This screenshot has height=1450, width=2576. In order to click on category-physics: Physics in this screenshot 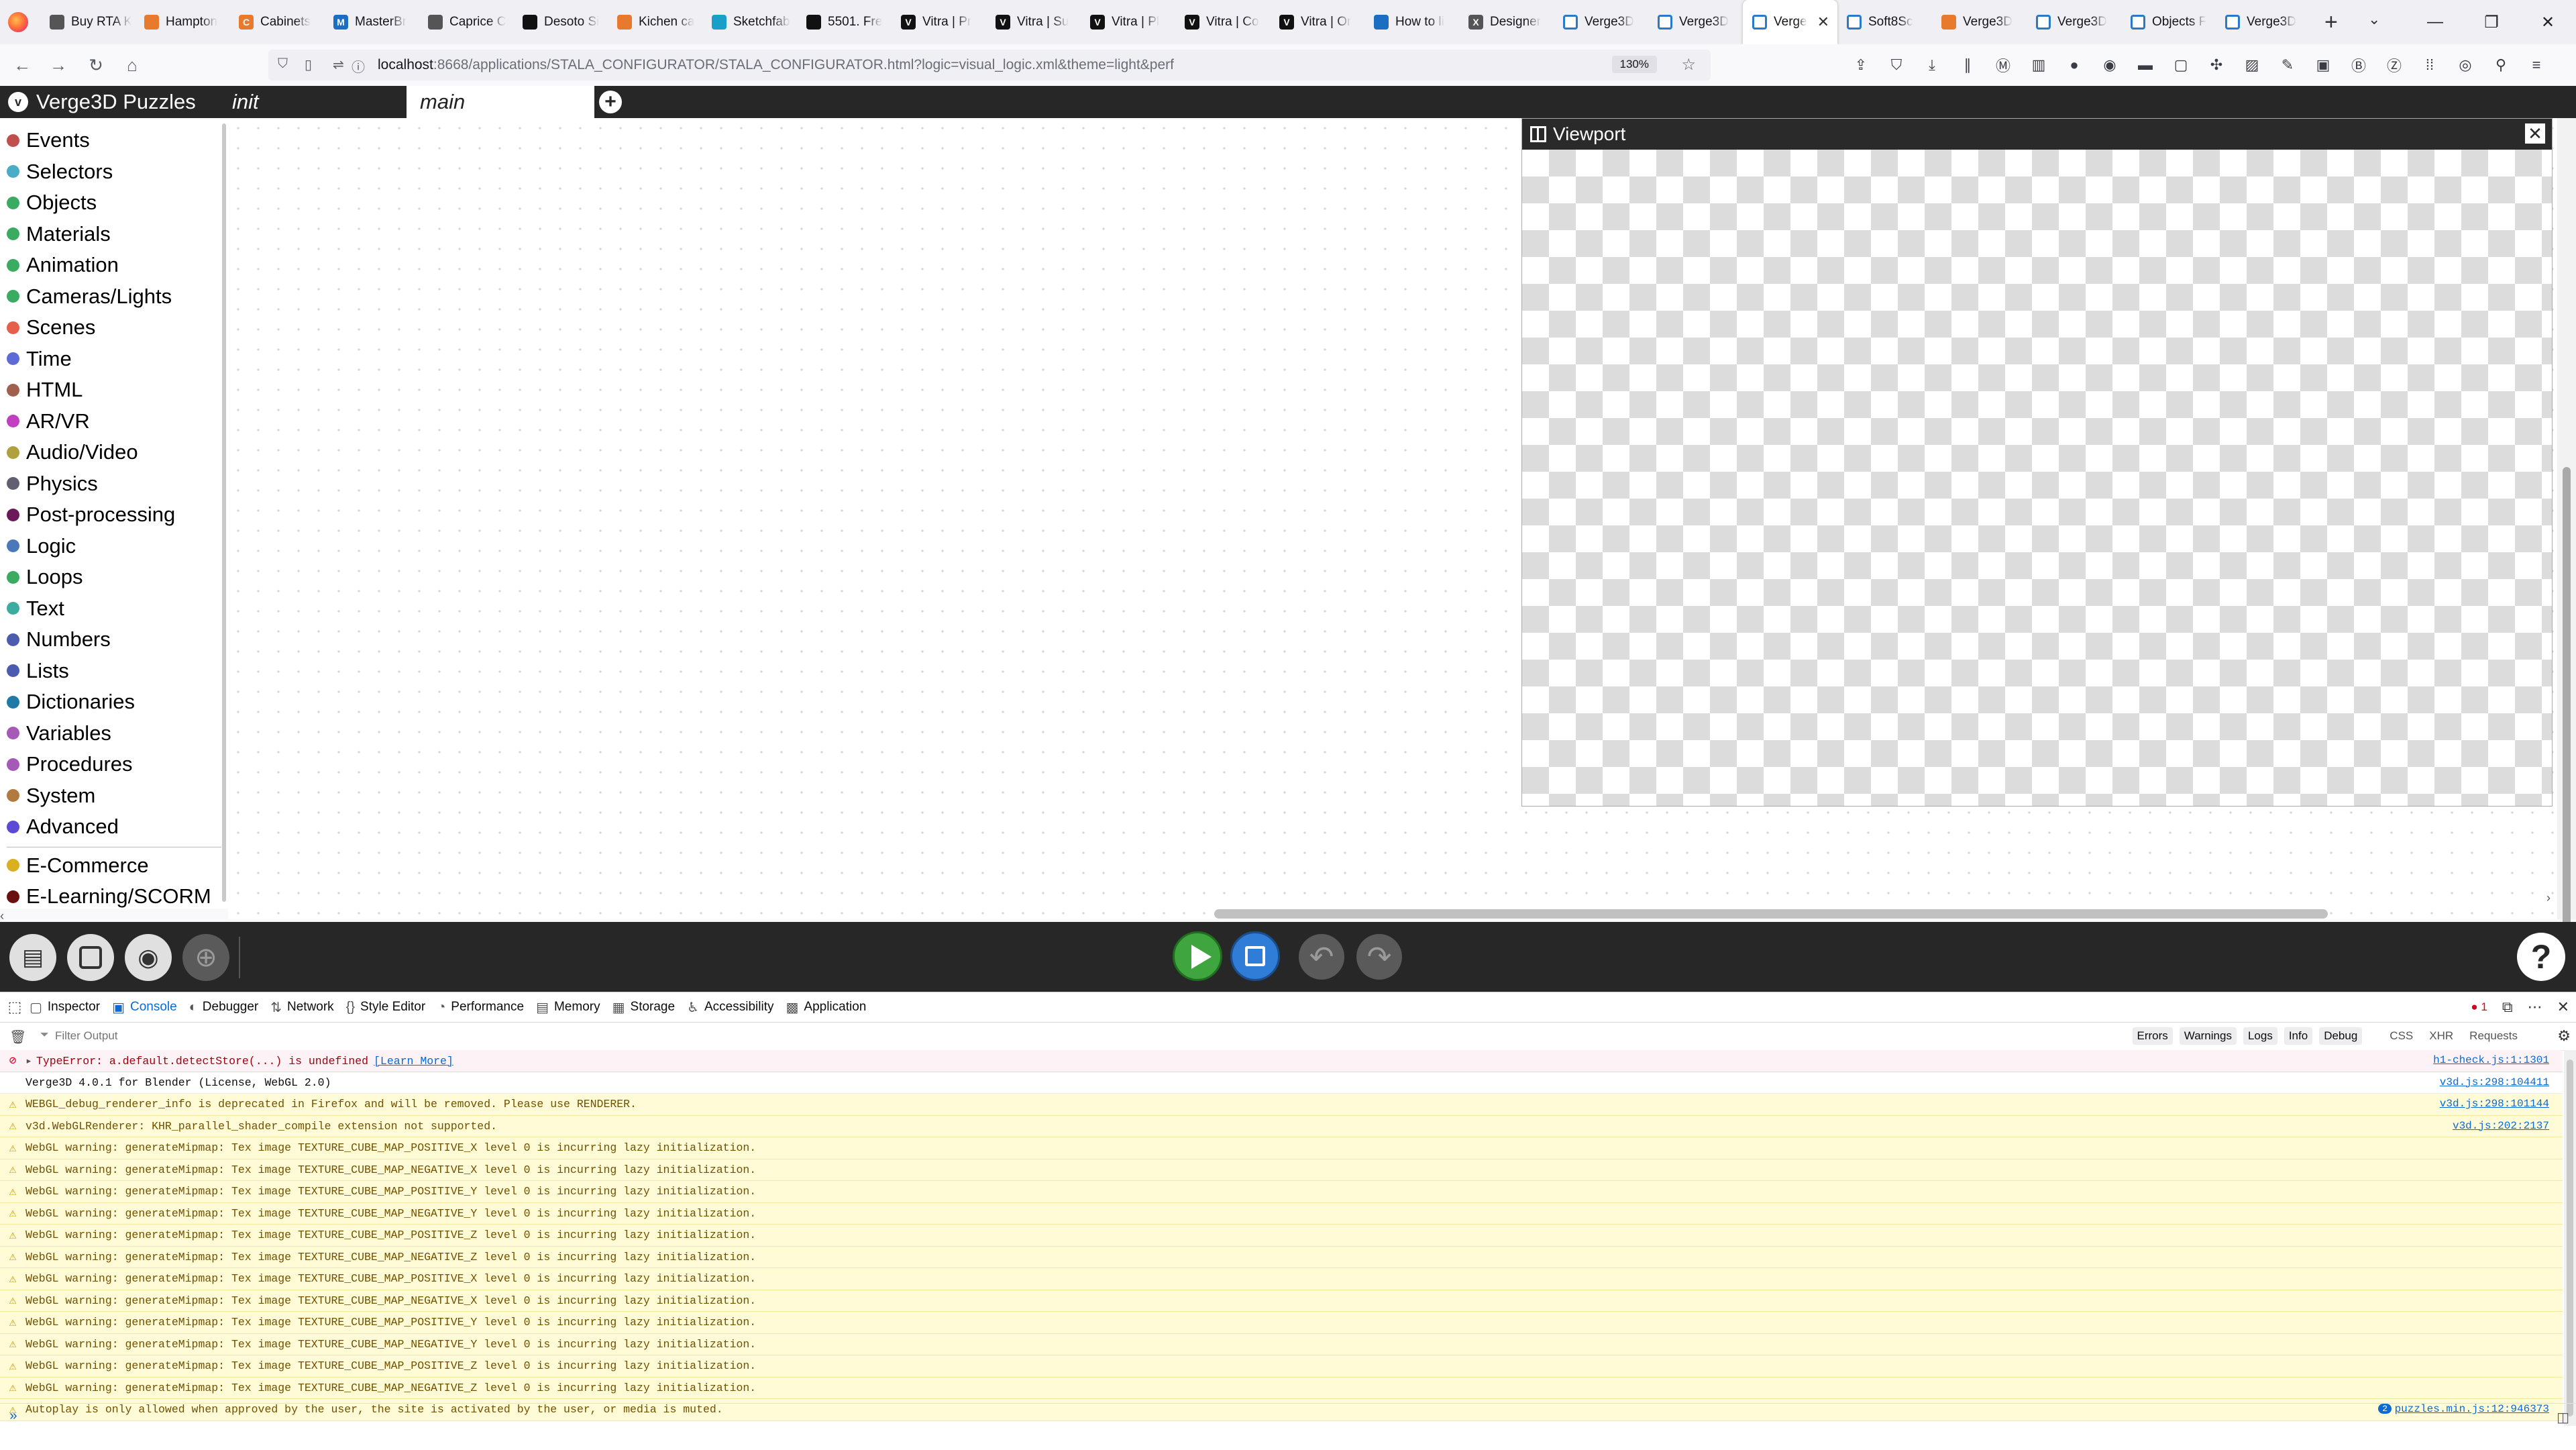, I will do `click(114, 484)`.